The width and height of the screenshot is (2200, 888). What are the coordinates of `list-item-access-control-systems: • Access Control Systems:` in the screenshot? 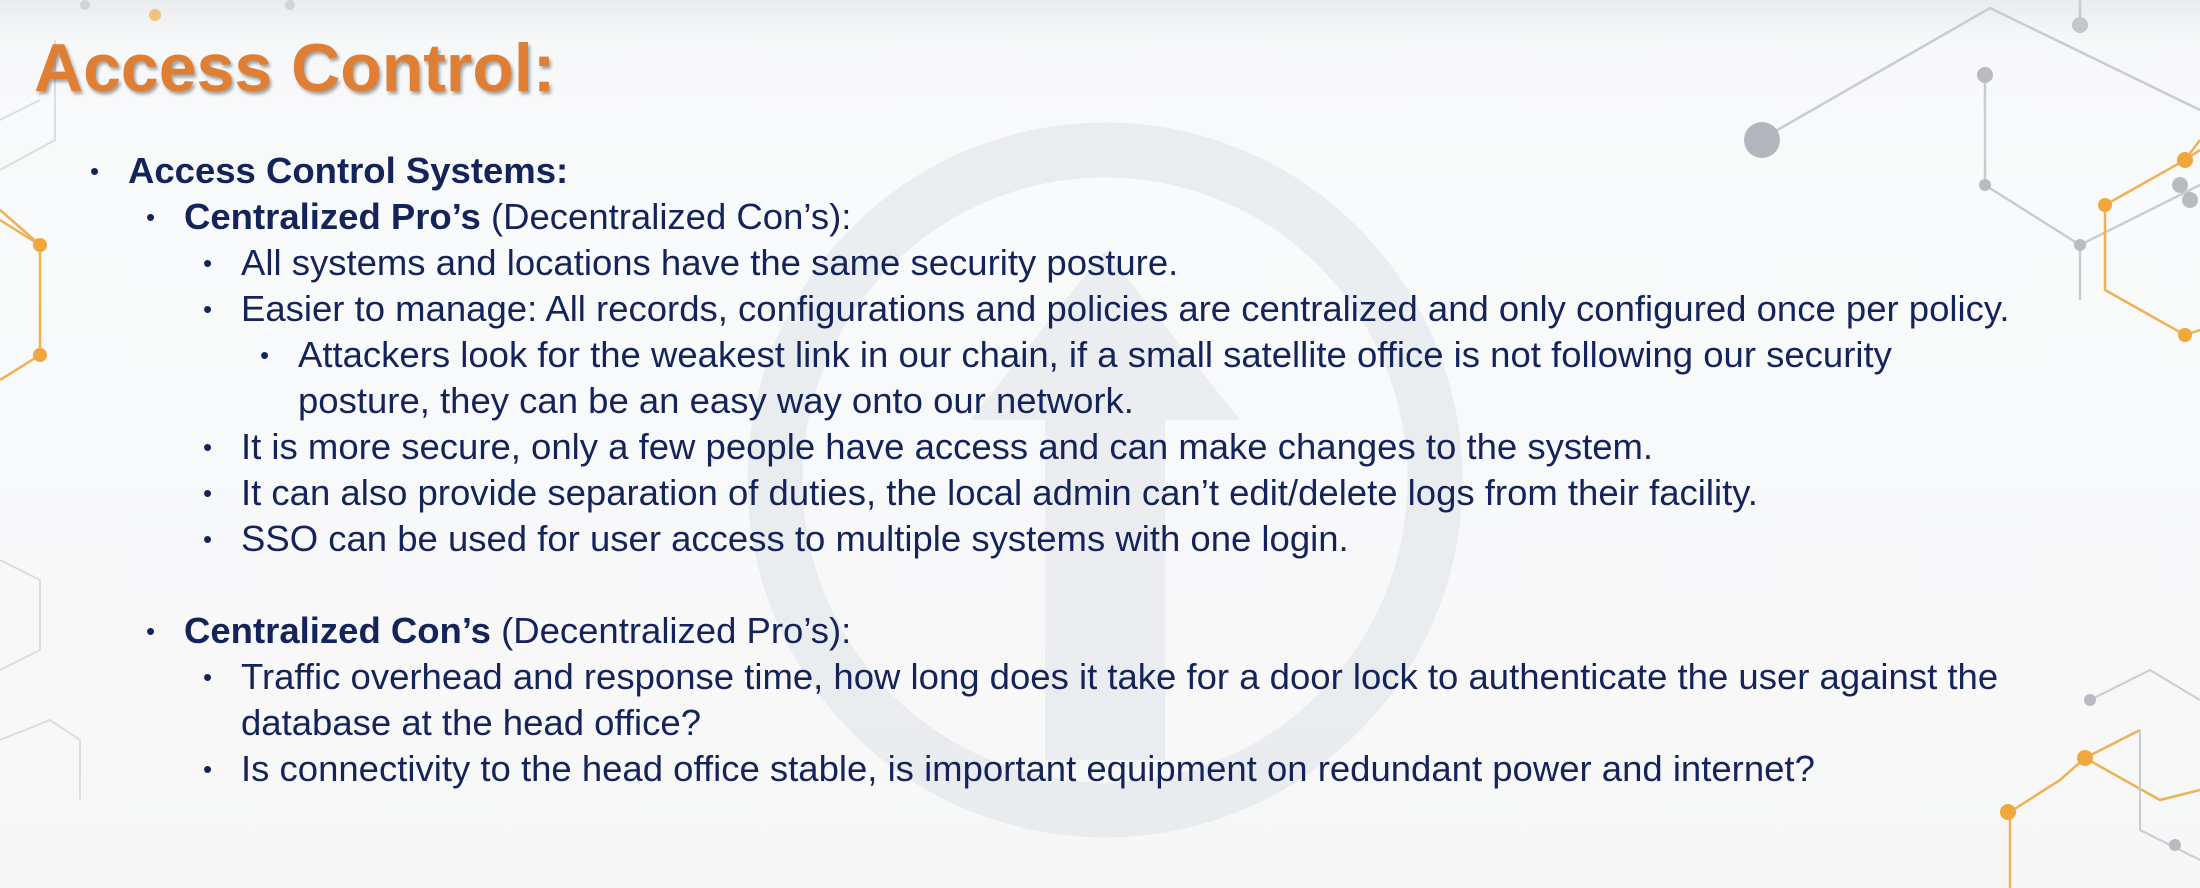 It's located at (329, 171).